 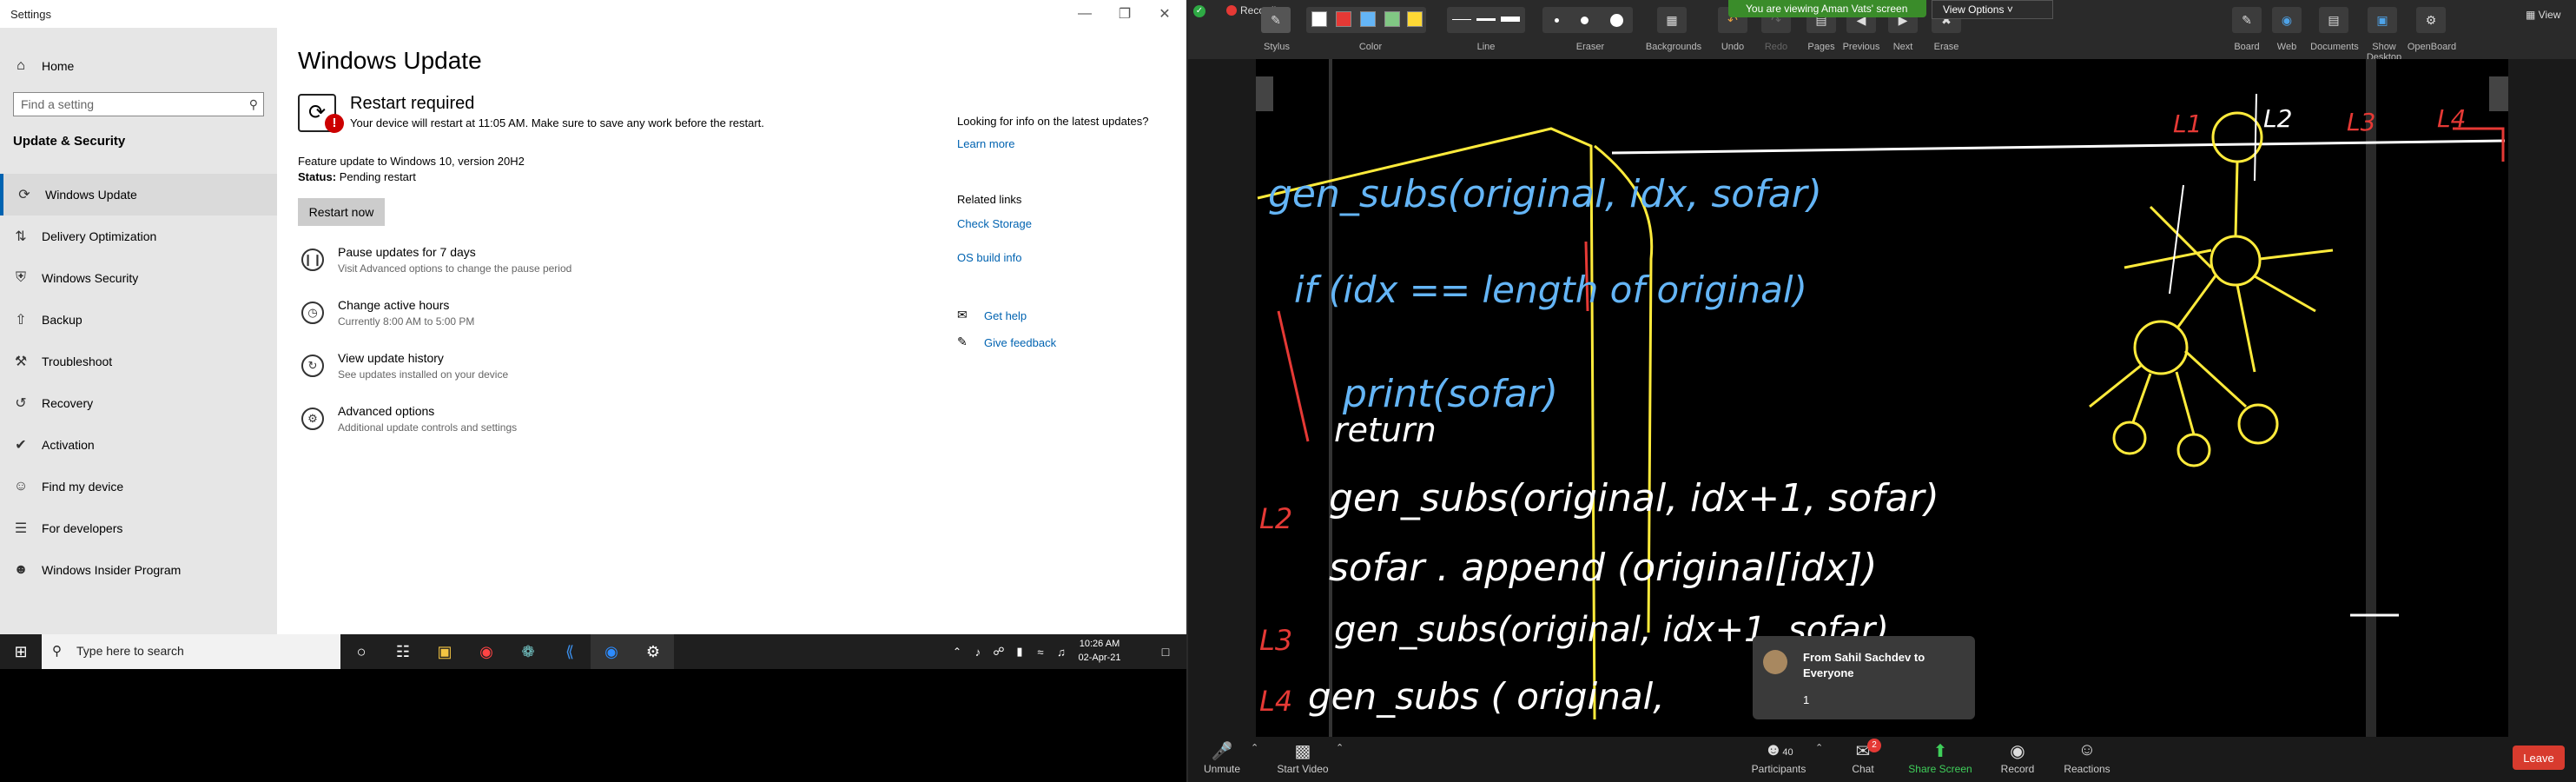 What do you see at coordinates (138, 570) in the screenshot?
I see `sidebar-item-windows-insider: ☻ Windows Insider Program` at bounding box center [138, 570].